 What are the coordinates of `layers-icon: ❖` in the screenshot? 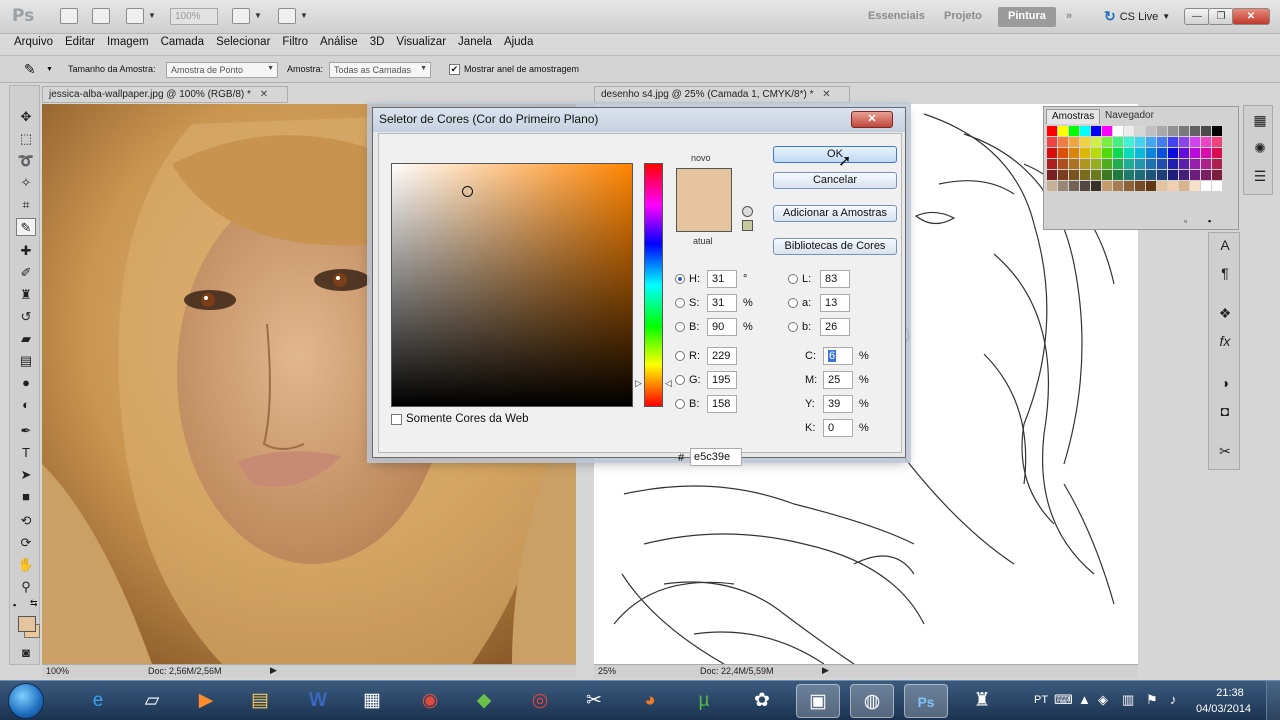 It's located at (1225, 313).